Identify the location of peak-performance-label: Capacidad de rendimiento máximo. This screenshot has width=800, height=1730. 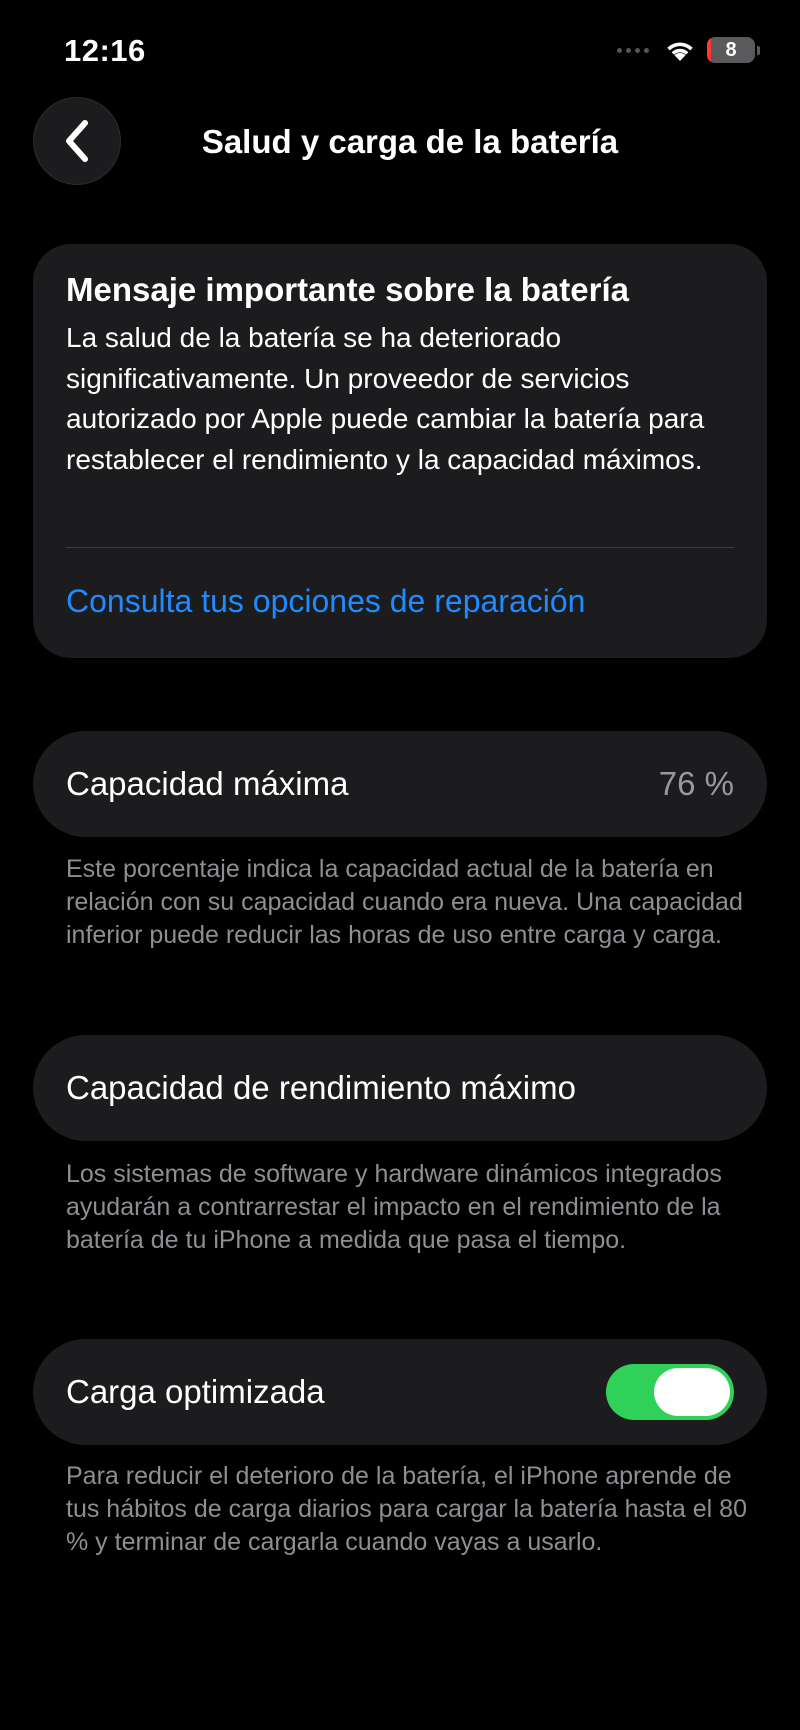
(321, 1087).